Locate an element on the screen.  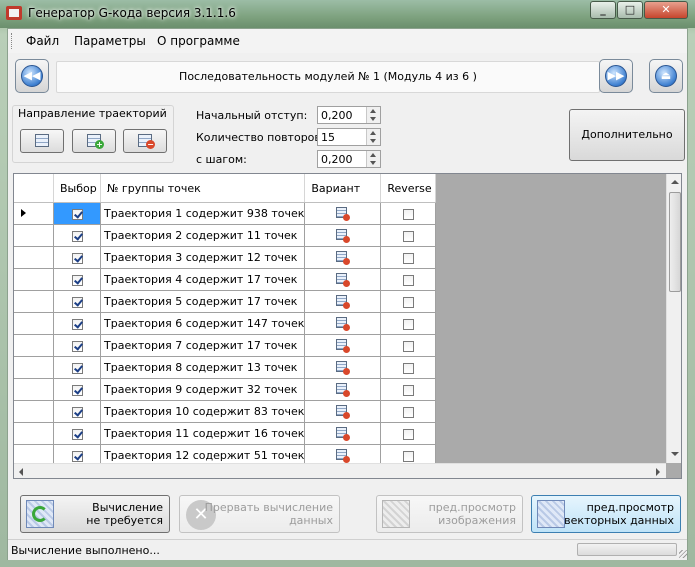
table-row: Траектория 10 содержит 83 точек is located at coordinates (225, 411).